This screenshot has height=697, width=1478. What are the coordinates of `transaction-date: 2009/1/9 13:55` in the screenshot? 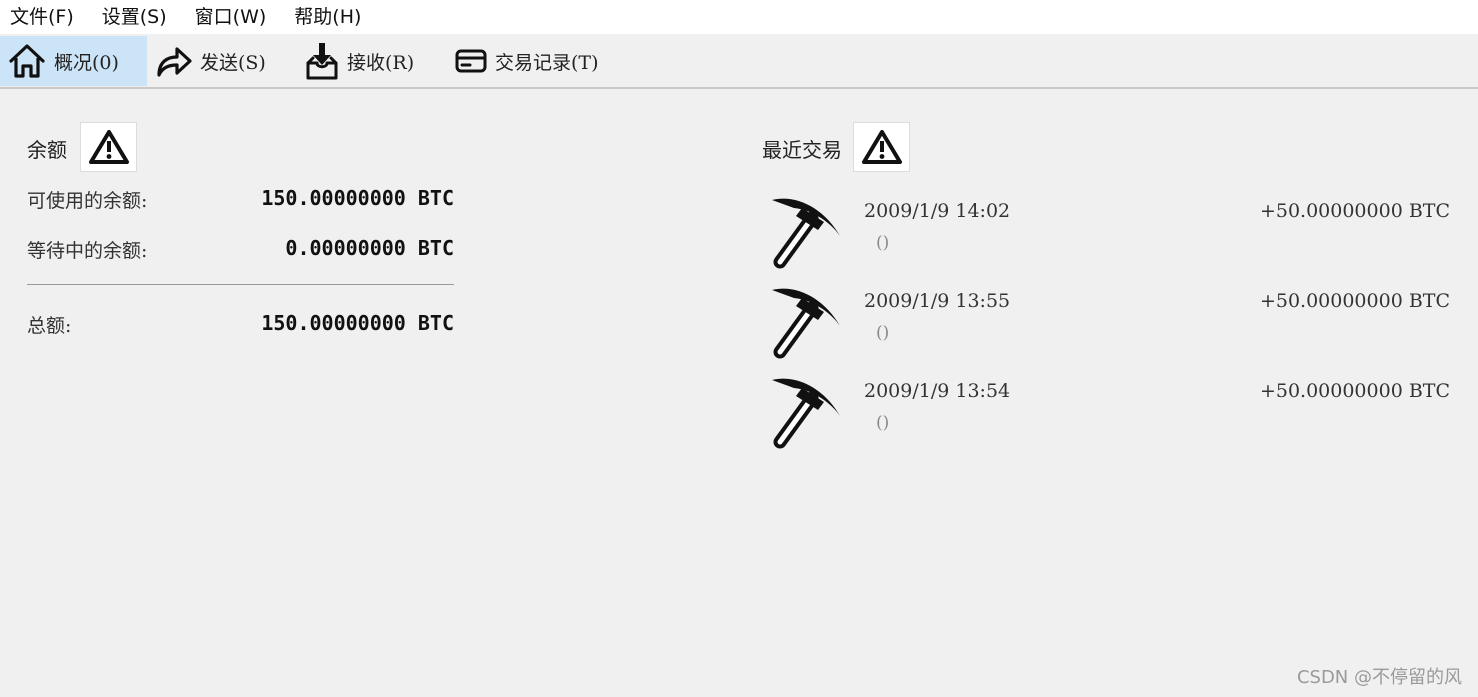 It's located at (937, 301).